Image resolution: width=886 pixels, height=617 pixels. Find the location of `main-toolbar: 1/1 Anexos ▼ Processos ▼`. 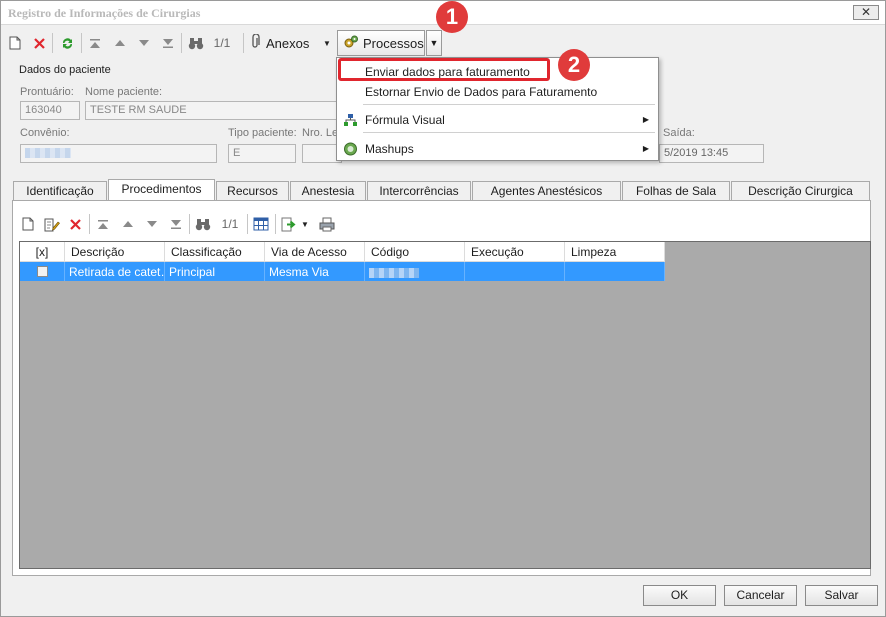

main-toolbar: 1/1 Anexos ▼ Processos ▼ is located at coordinates (443, 43).